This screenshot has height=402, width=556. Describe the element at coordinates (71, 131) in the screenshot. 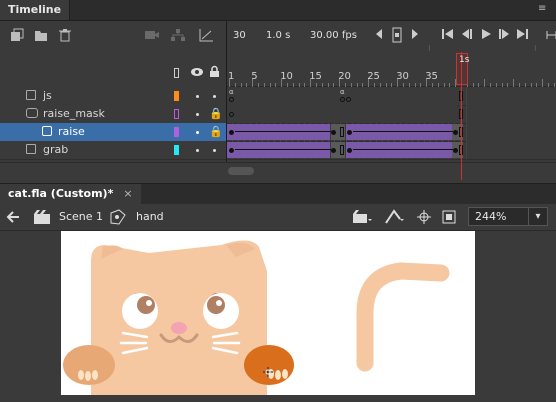

I see `layer-name: raise` at that location.